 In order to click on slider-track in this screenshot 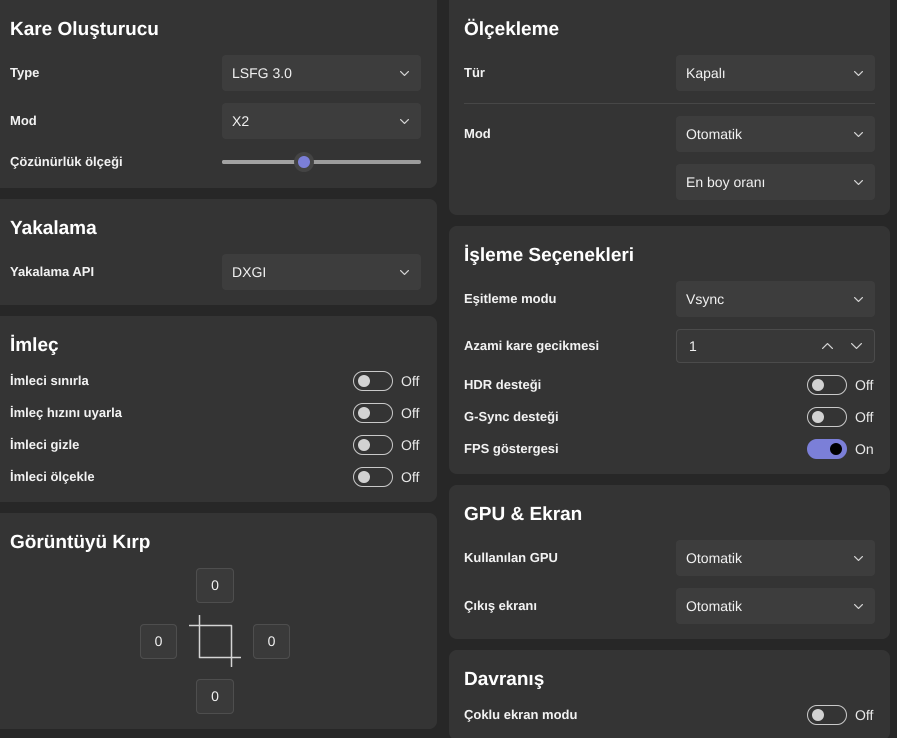, I will do `click(321, 162)`.